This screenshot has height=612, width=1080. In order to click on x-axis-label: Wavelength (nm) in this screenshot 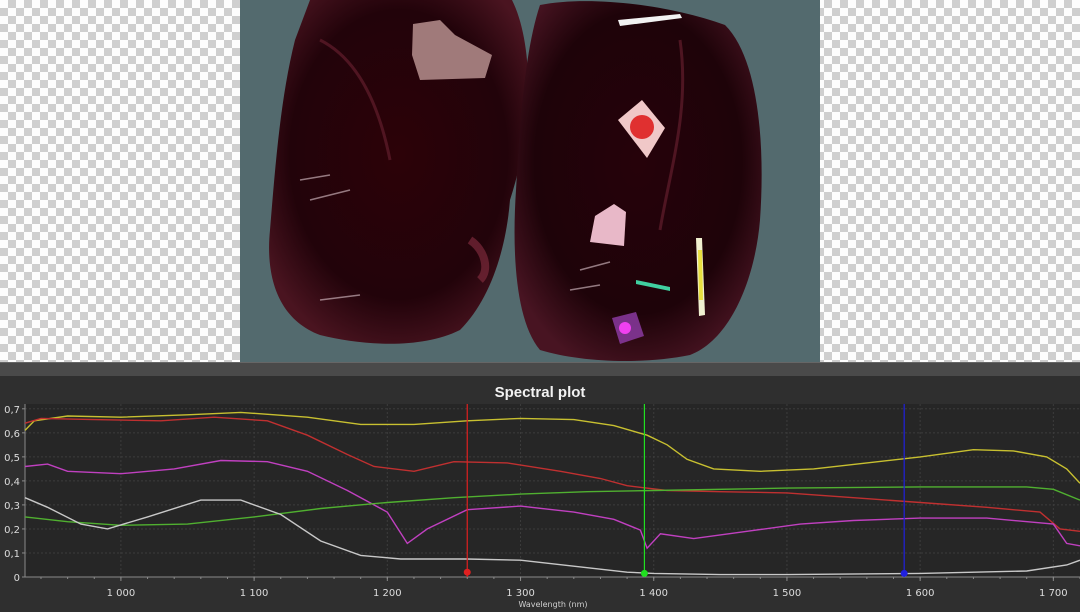, I will do `click(552, 604)`.